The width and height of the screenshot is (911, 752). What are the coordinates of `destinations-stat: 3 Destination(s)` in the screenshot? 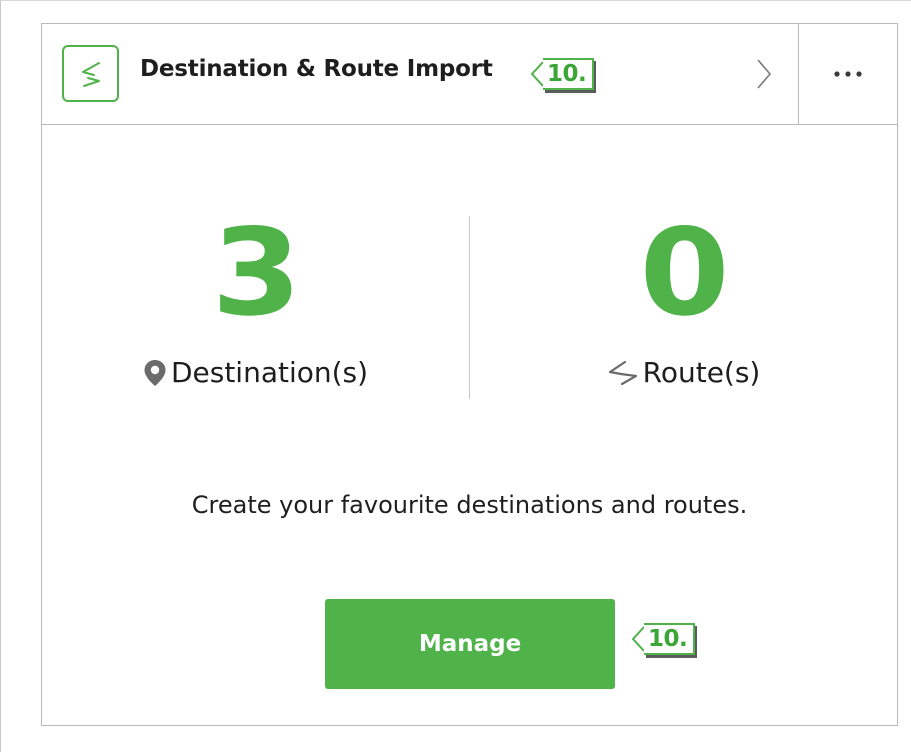 It's located at (255, 301).